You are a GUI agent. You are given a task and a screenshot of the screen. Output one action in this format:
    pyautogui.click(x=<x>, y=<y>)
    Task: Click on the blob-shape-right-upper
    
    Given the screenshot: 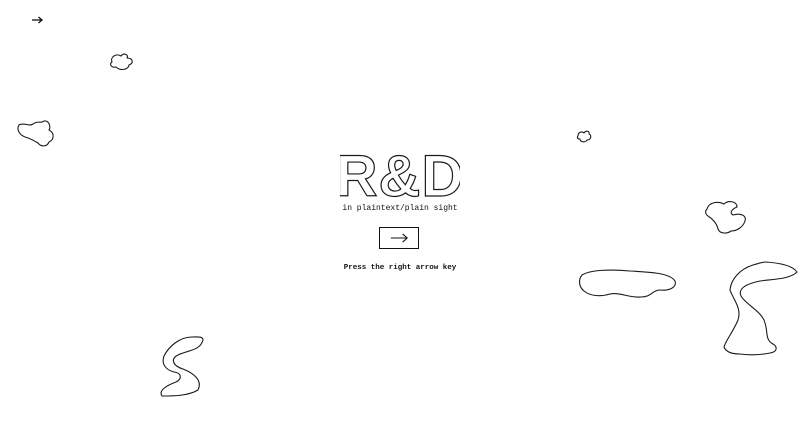 What is the action you would take?
    pyautogui.click(x=725, y=217)
    